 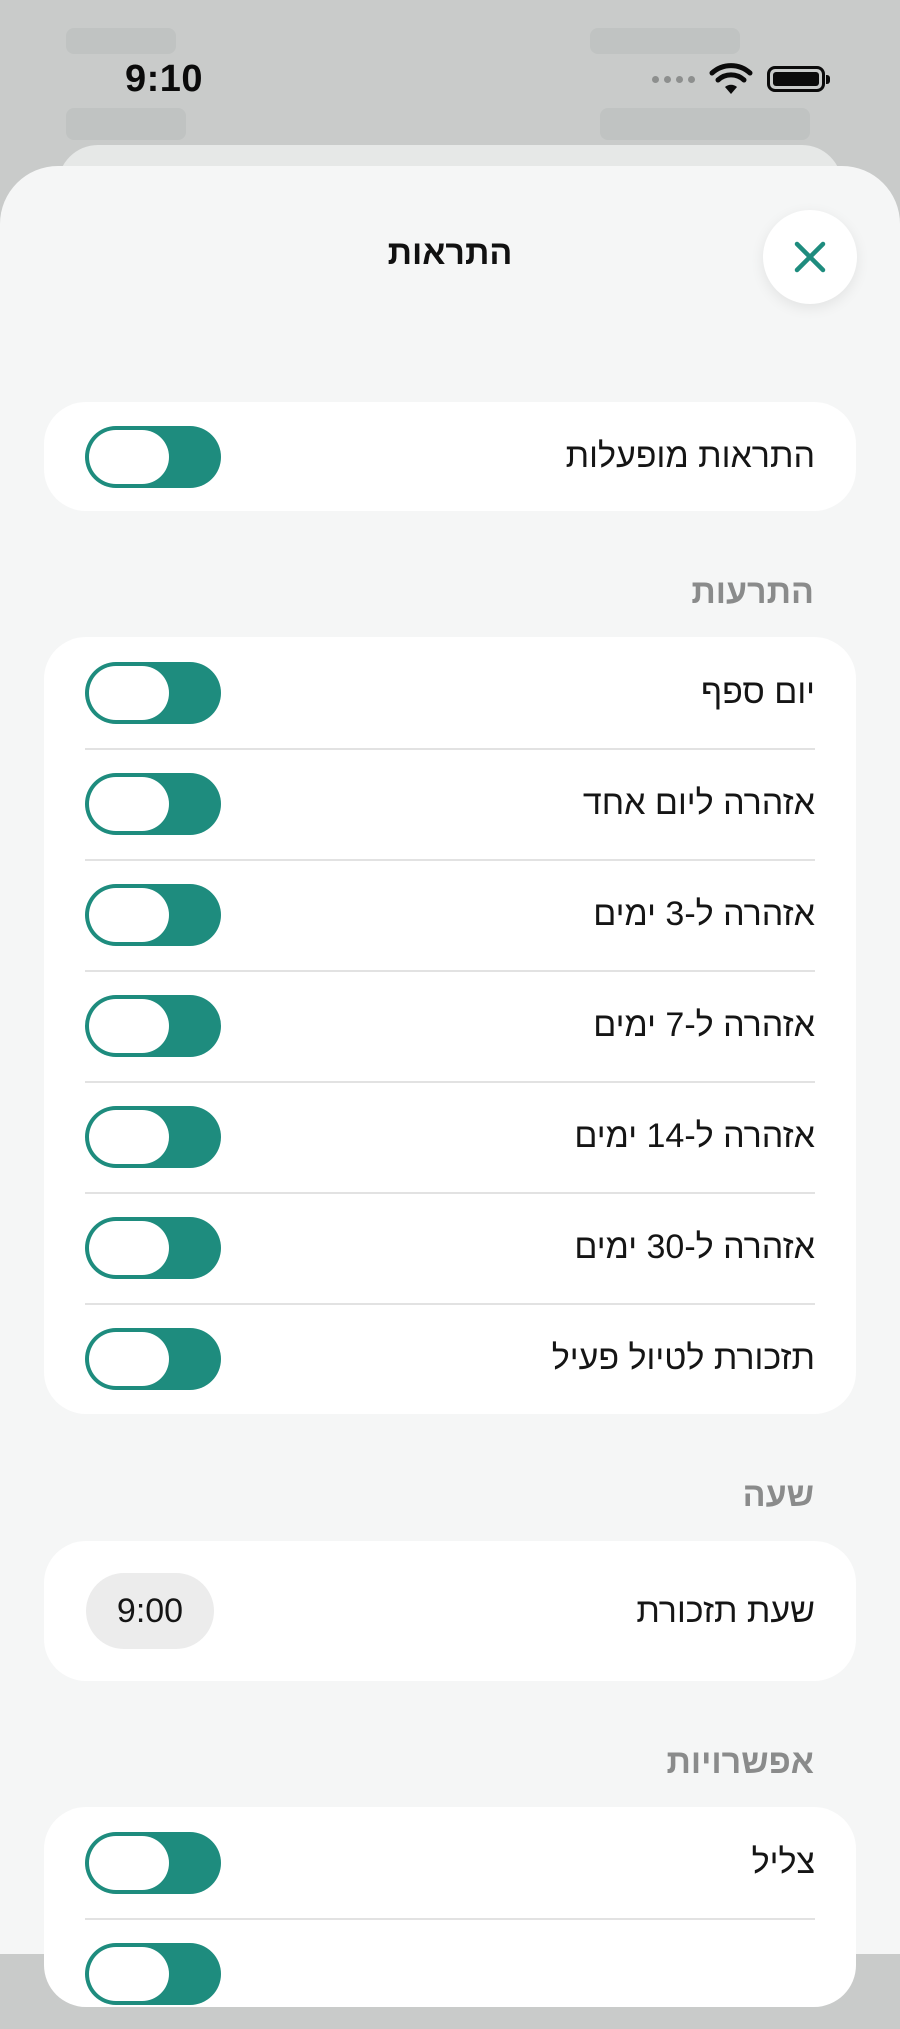 What do you see at coordinates (450, 914) in the screenshot?
I see `alert-row: אזהרה ל-3 ימים` at bounding box center [450, 914].